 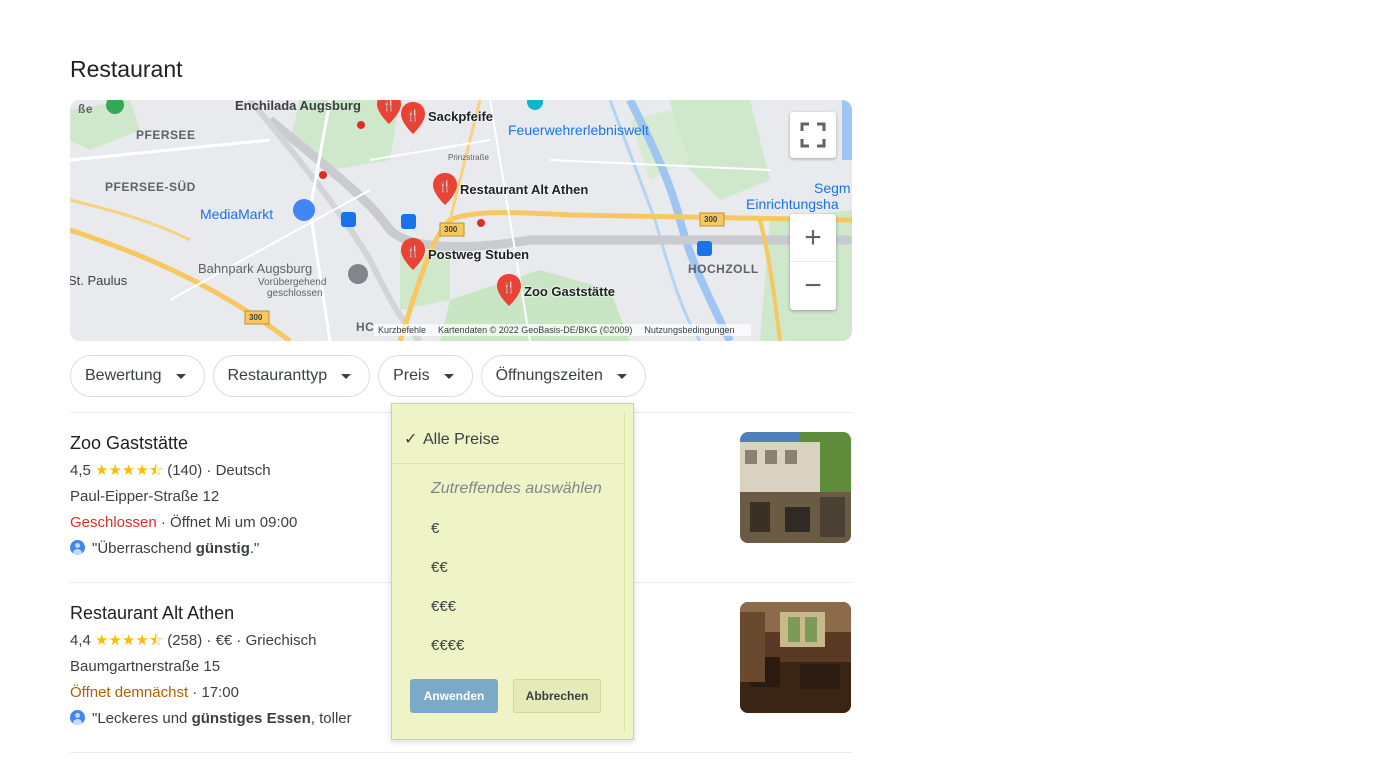 I want to click on filter-label: Öffnungszeiten, so click(x=549, y=375).